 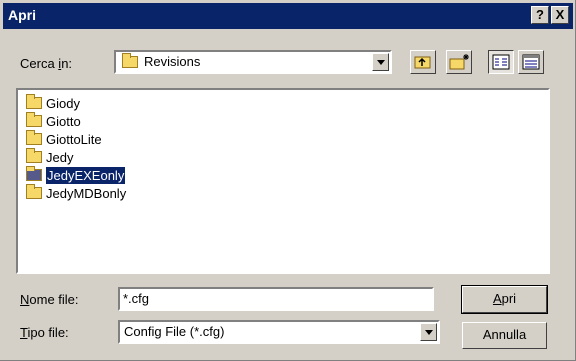 I want to click on new-folder-button, so click(x=459, y=62).